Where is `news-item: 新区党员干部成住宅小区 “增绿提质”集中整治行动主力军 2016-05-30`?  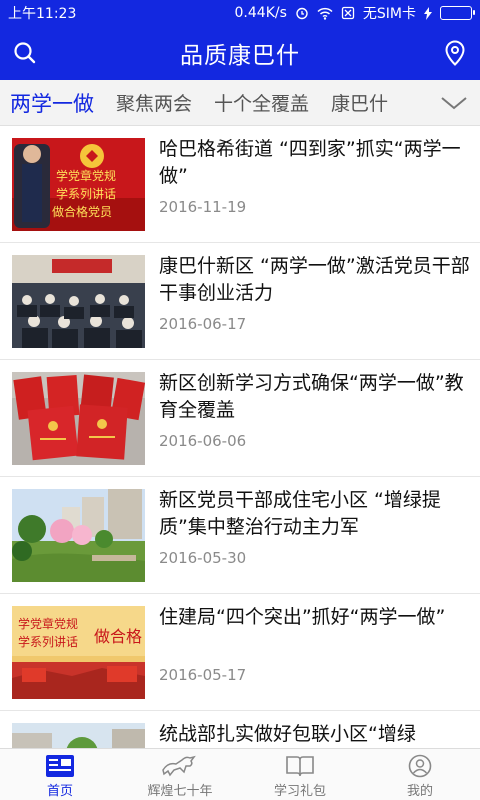 news-item: 新区党员干部成住宅小区 “增绿提质”集中整治行动主力军 2016-05-30 is located at coordinates (240, 535).